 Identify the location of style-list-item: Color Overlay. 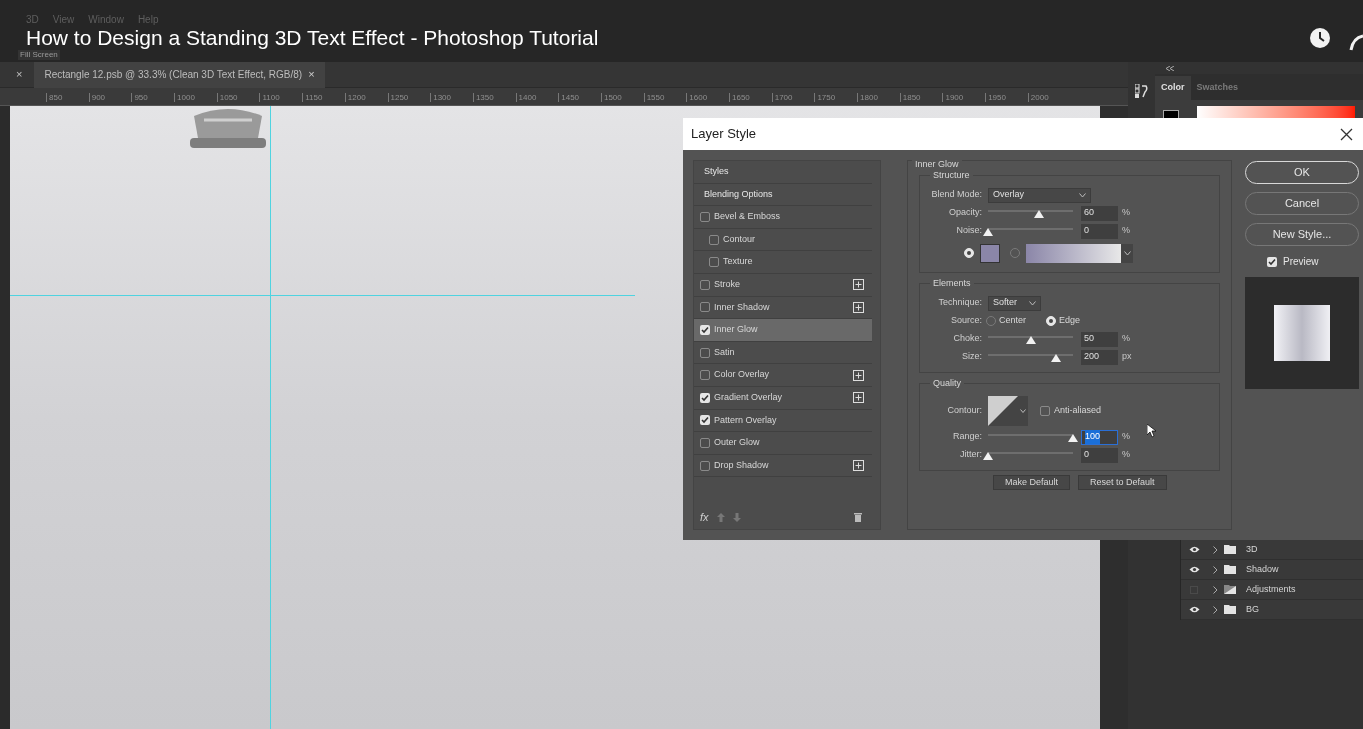
(783, 375).